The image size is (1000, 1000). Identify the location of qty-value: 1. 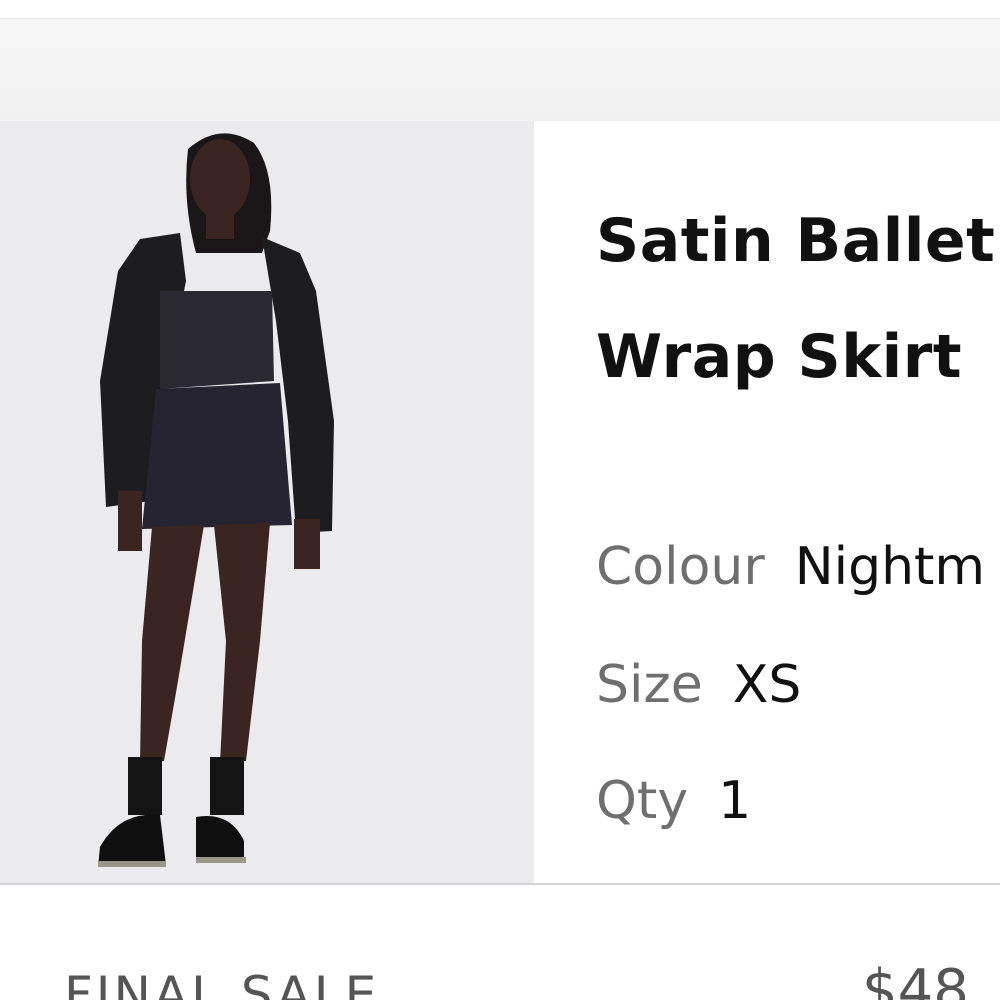
(735, 801).